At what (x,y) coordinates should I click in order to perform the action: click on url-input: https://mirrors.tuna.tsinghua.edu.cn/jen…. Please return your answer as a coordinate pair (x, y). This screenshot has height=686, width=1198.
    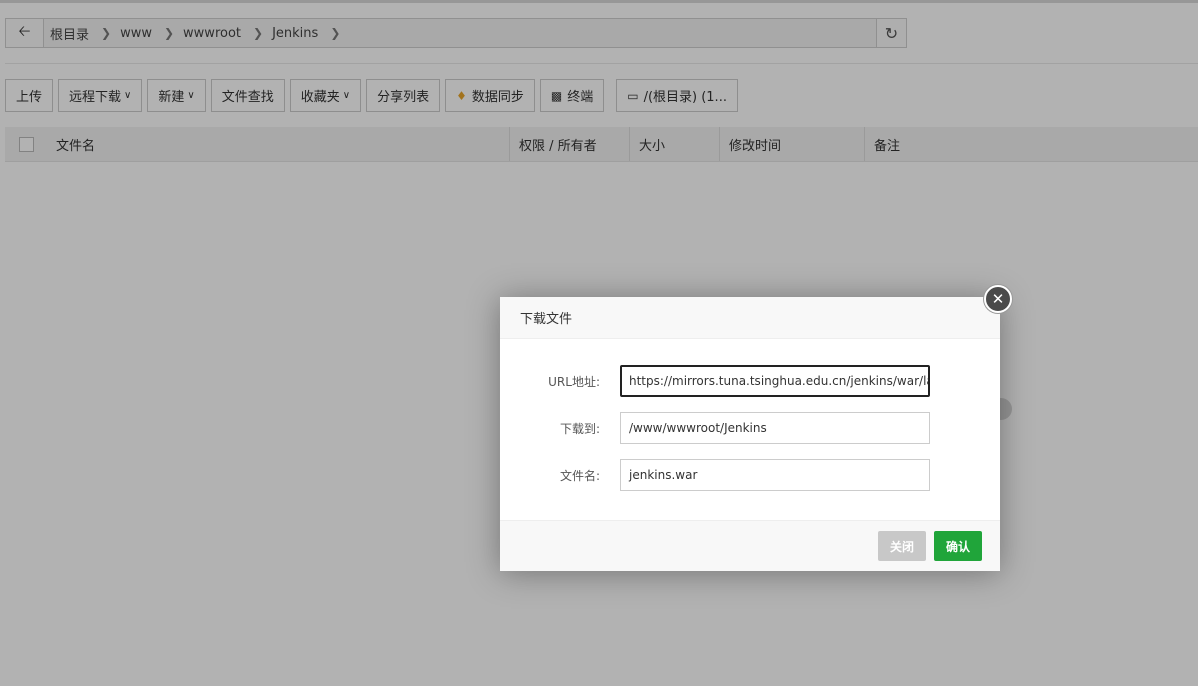
    Looking at the image, I should click on (775, 381).